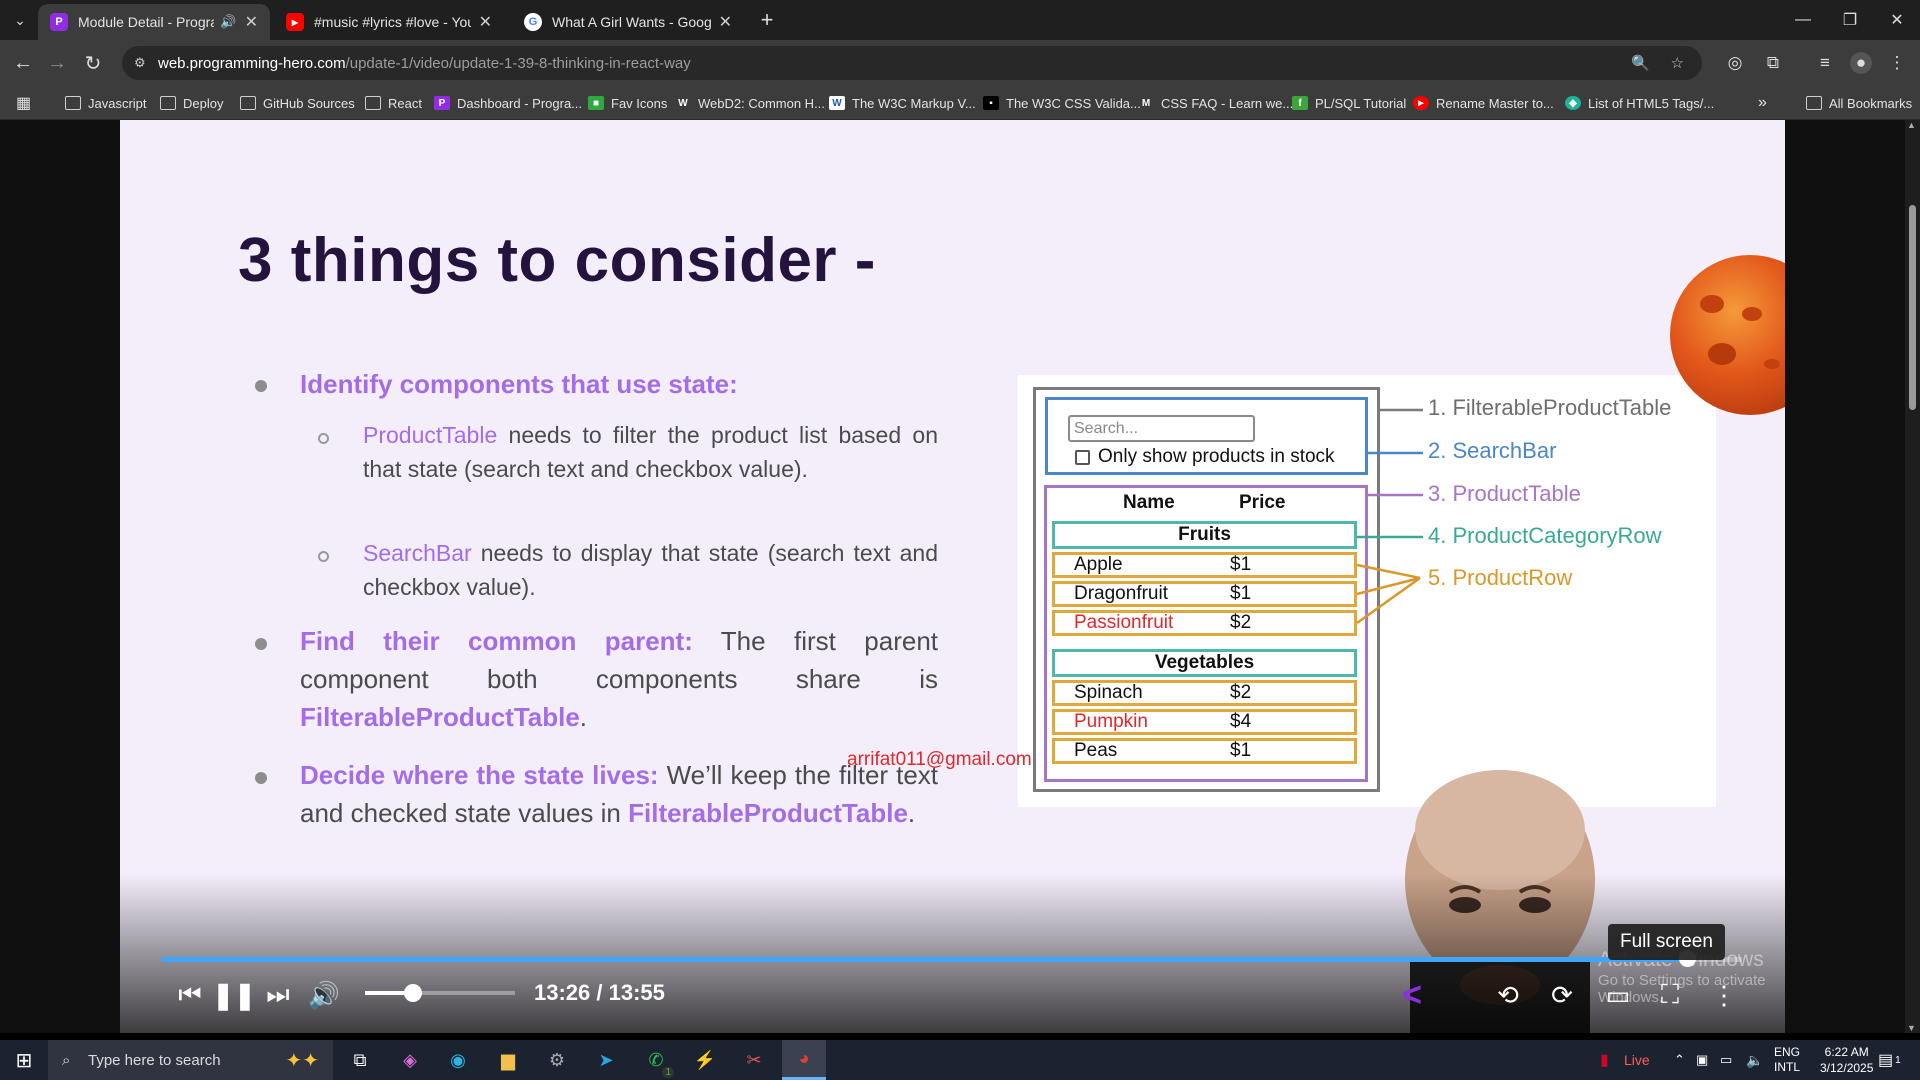 The width and height of the screenshot is (1920, 1080). I want to click on tray-chevron-icon: ⌃, so click(1679, 1060).